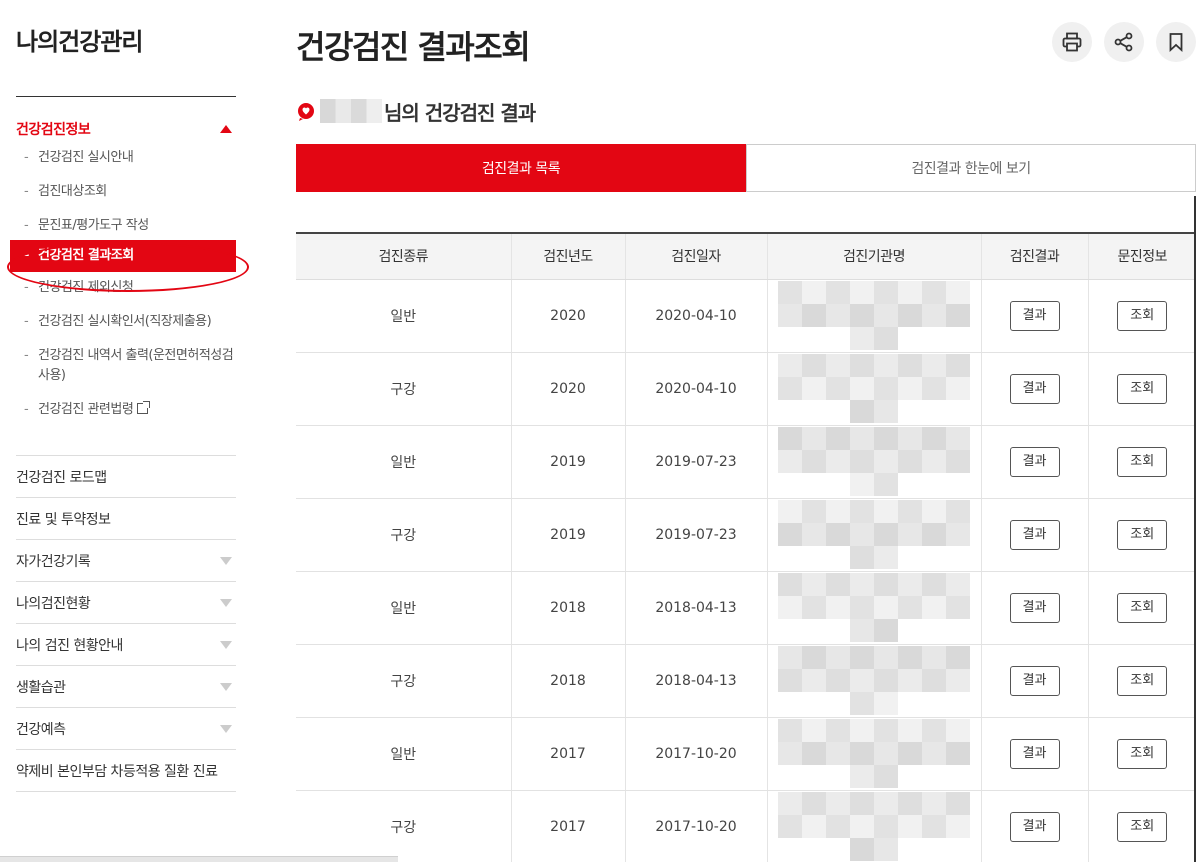  What do you see at coordinates (126, 771) in the screenshot?
I see `sidebar-item-drug-cost-disease: 약제비 본인부담 차등적용 질환 진료` at bounding box center [126, 771].